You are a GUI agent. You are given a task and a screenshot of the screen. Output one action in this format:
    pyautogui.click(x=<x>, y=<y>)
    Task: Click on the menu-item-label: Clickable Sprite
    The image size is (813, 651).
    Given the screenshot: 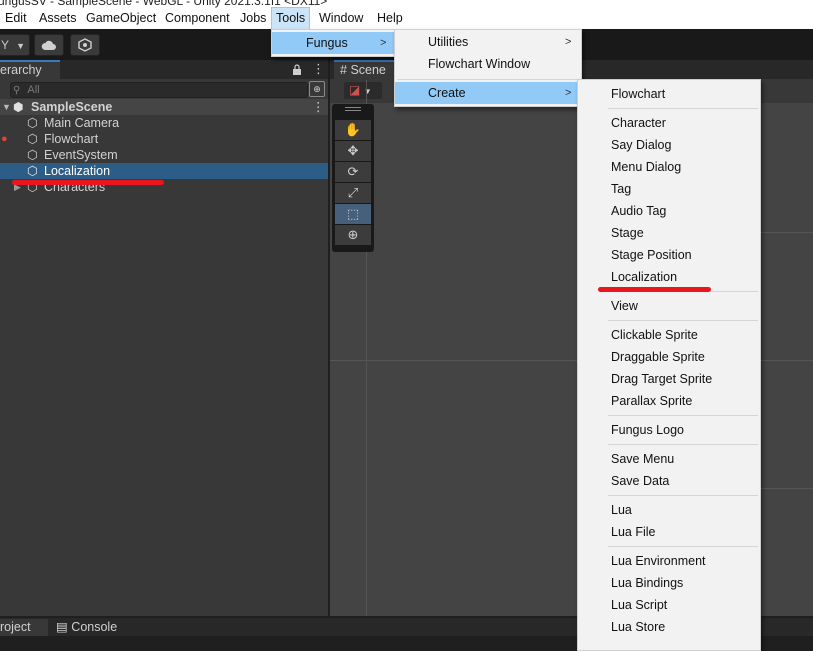 What is the action you would take?
    pyautogui.click(x=654, y=335)
    